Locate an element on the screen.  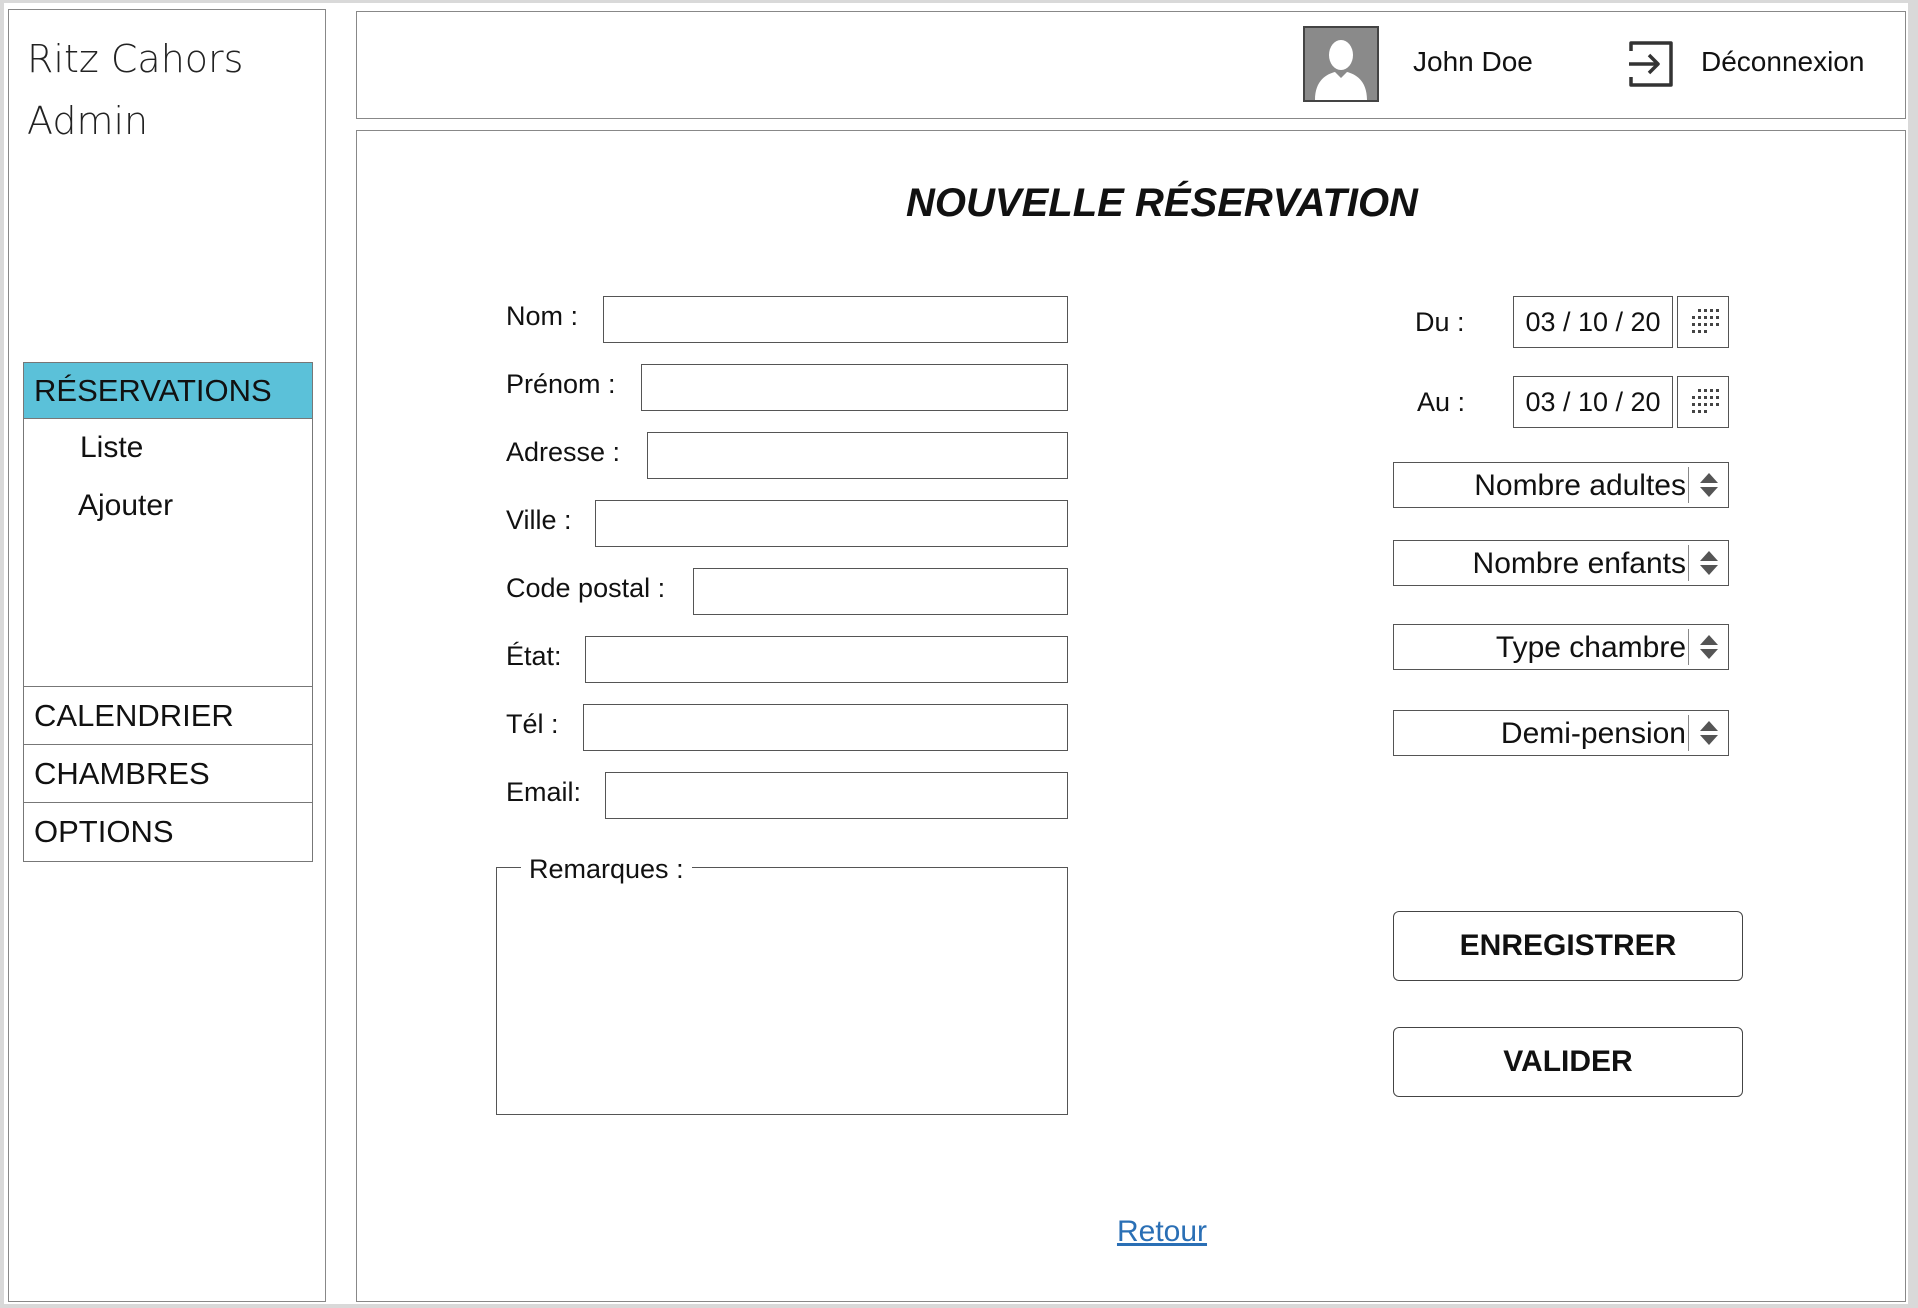
half-board-select: Demi-pension is located at coordinates (1561, 733).